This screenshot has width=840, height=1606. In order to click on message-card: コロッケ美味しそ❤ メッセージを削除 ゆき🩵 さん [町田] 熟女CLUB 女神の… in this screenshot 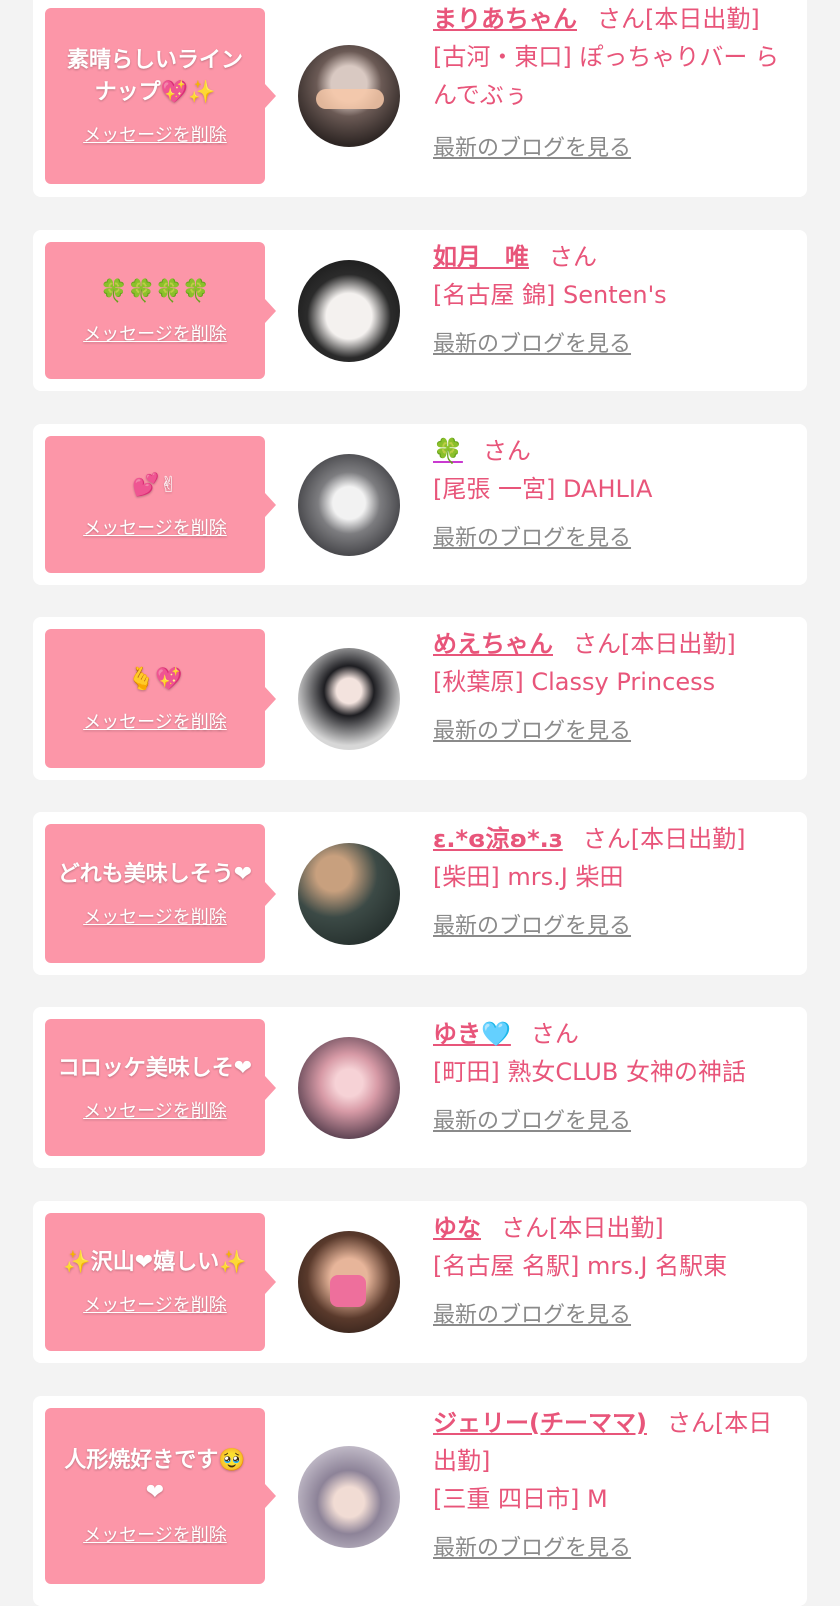, I will do `click(420, 1087)`.